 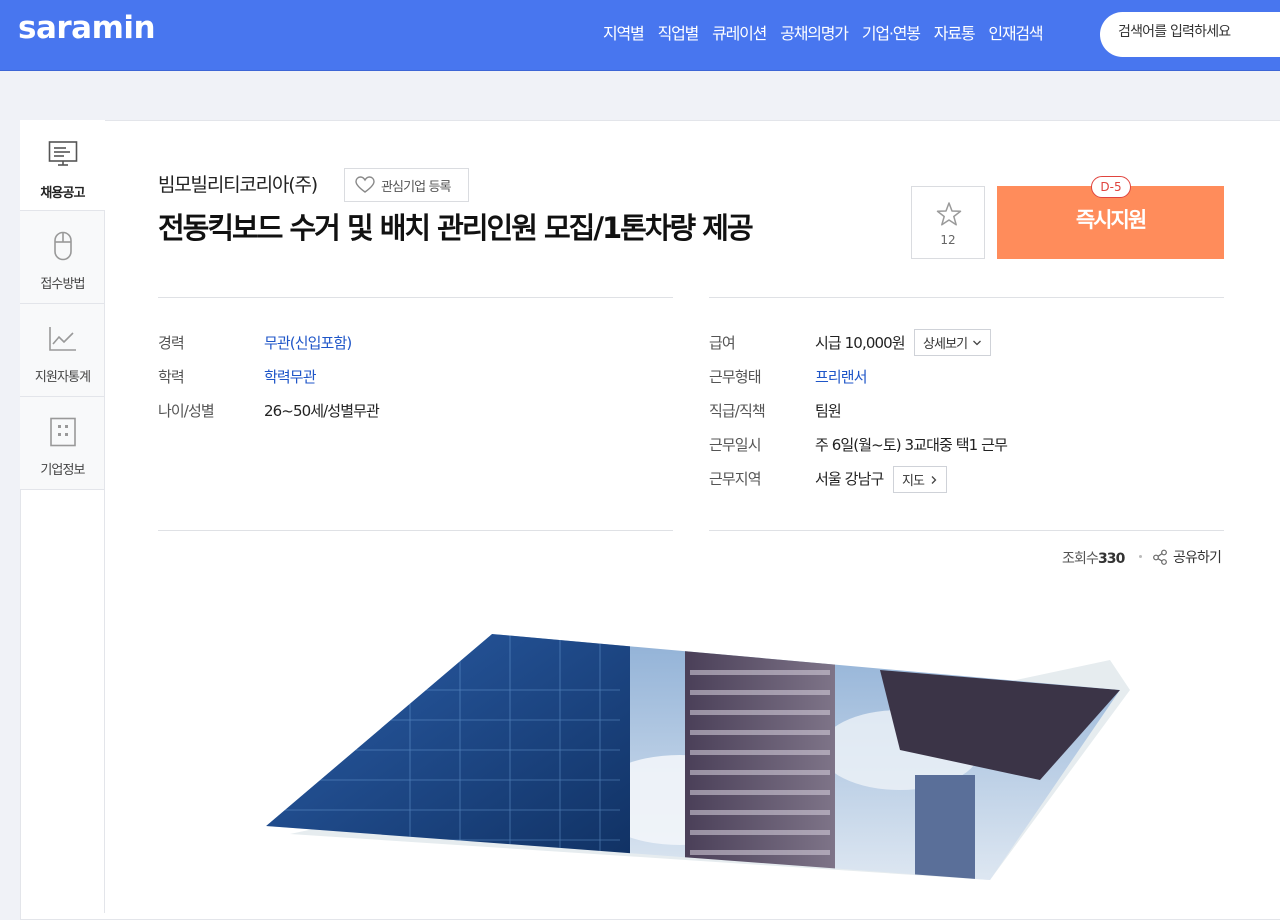 I want to click on side-item-label: 채용공고, so click(x=62, y=193).